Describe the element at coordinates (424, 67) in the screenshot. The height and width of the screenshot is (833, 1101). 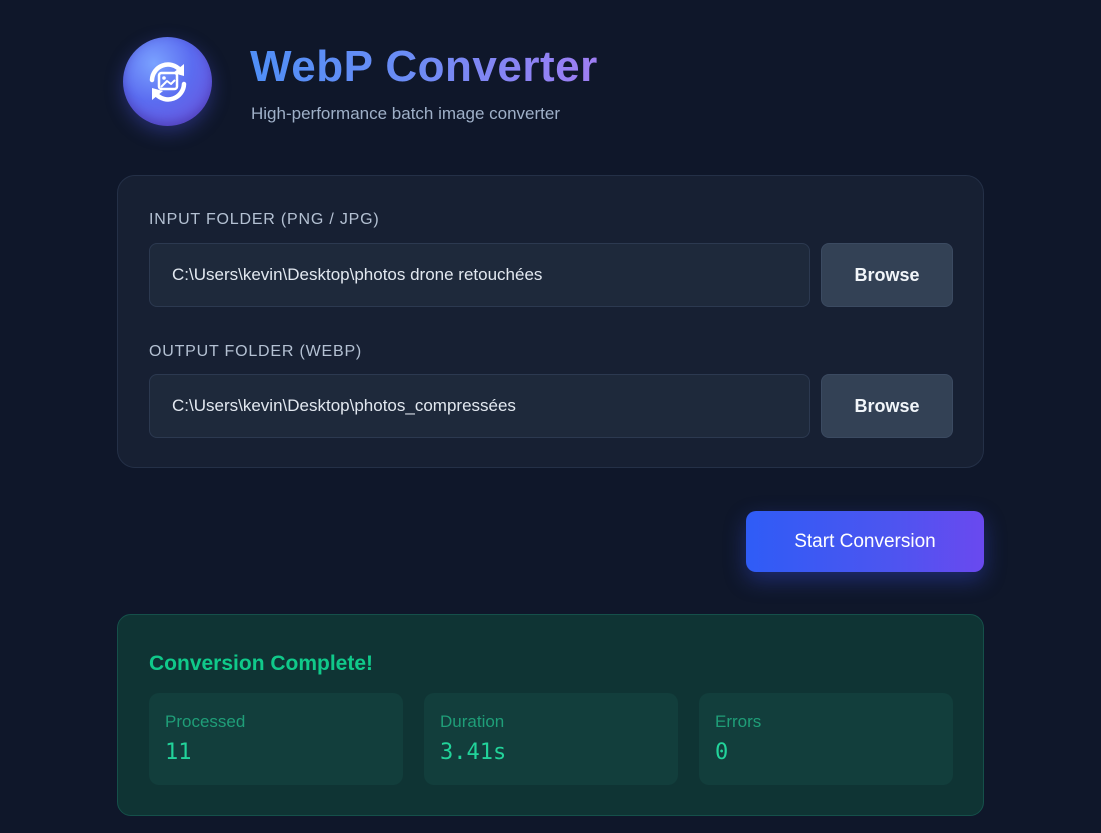
I see `app-title: WebP Converter` at that location.